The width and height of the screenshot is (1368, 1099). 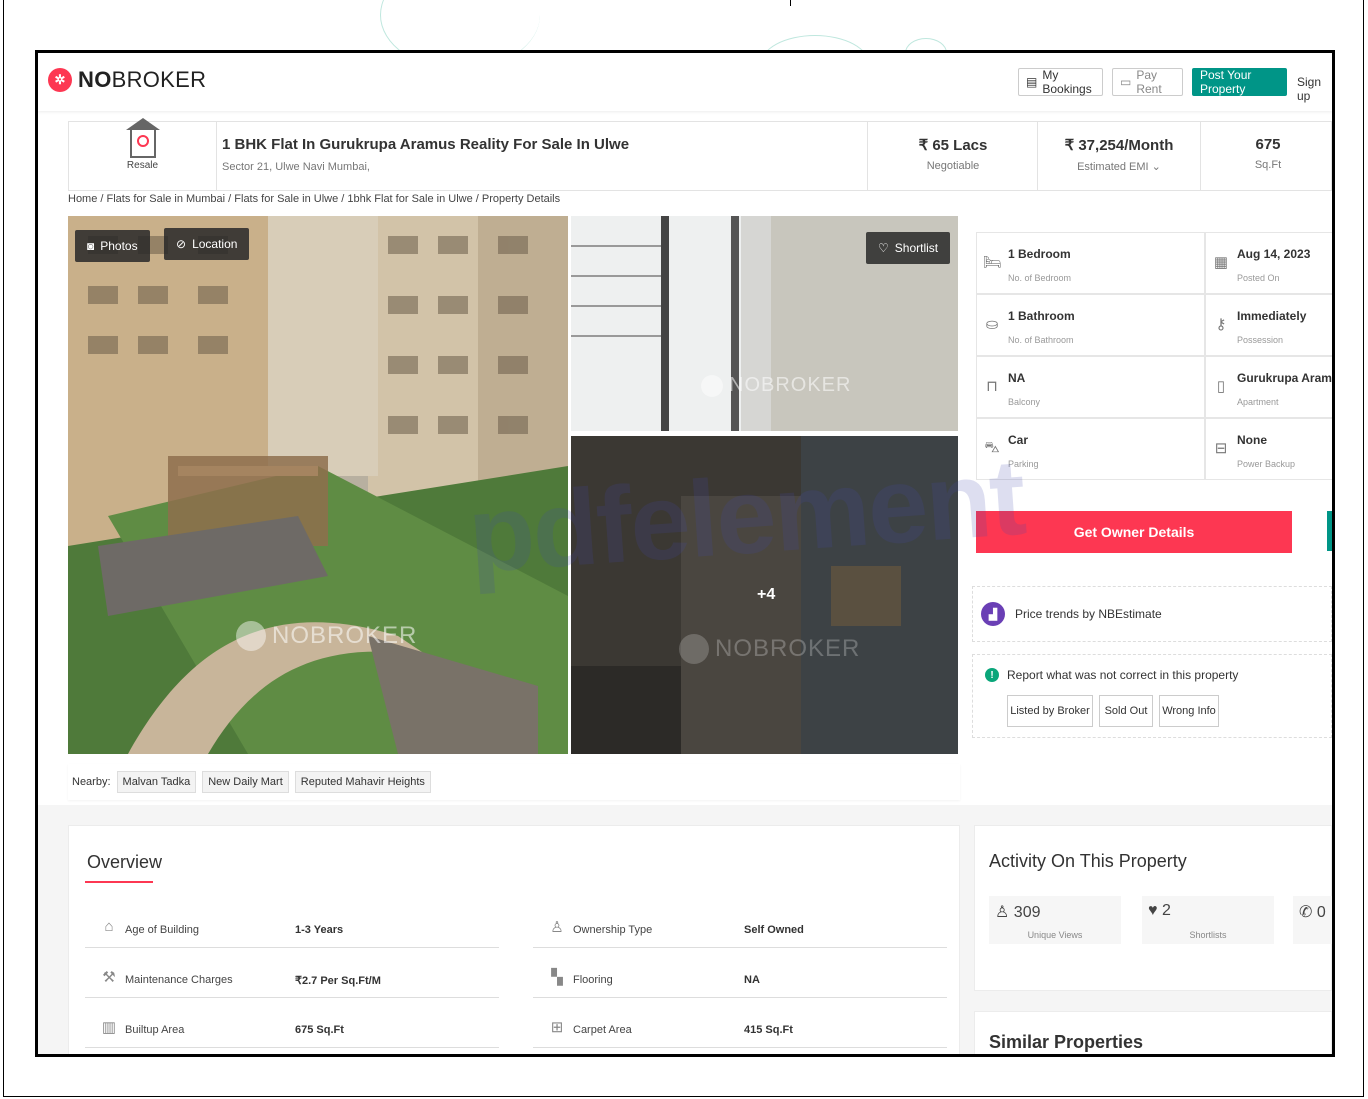 I want to click on builtup-icon: ▥, so click(x=109, y=1027).